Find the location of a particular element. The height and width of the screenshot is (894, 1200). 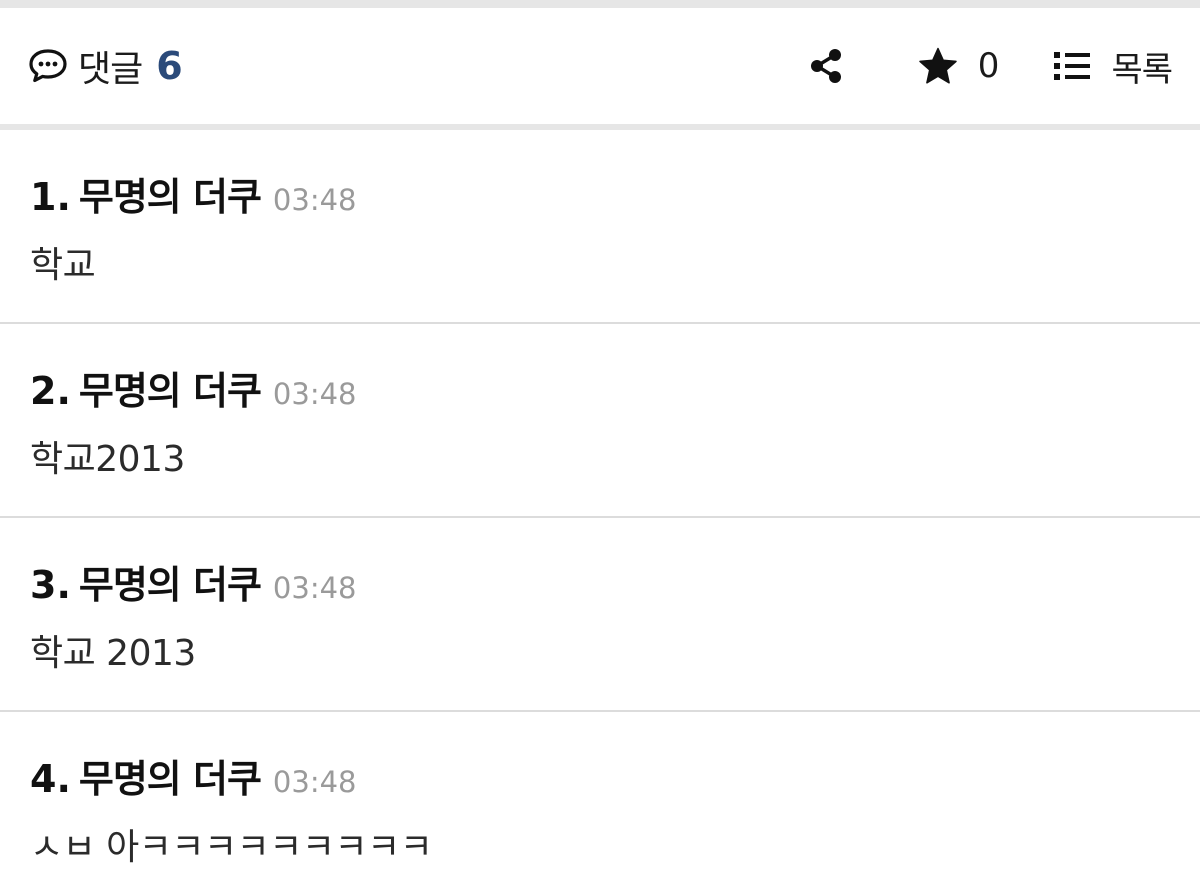

favorite-button: 0 is located at coordinates (959, 66).